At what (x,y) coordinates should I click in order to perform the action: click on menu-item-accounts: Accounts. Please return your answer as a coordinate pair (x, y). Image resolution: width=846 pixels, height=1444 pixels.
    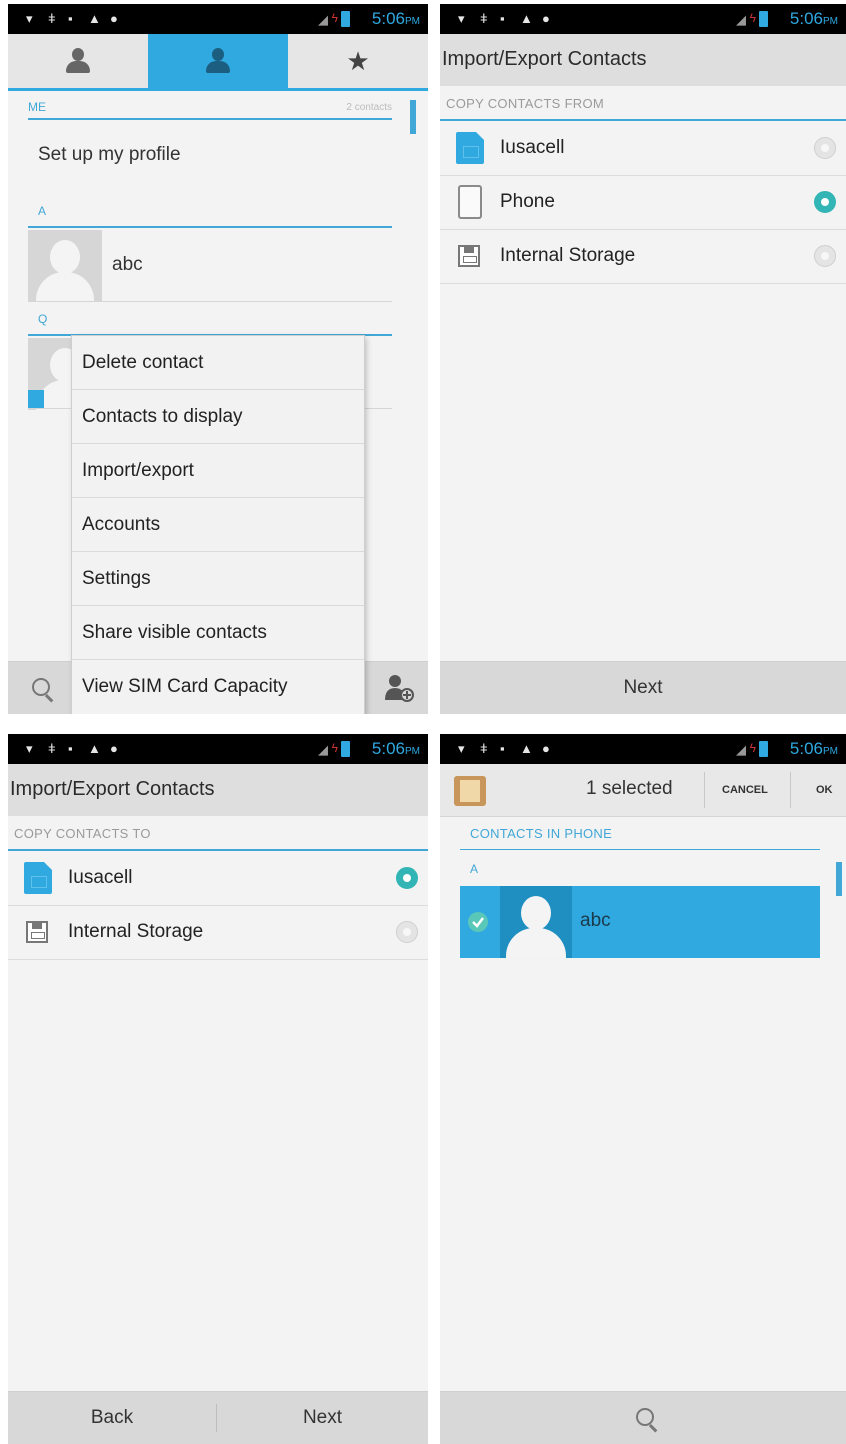
    Looking at the image, I should click on (218, 525).